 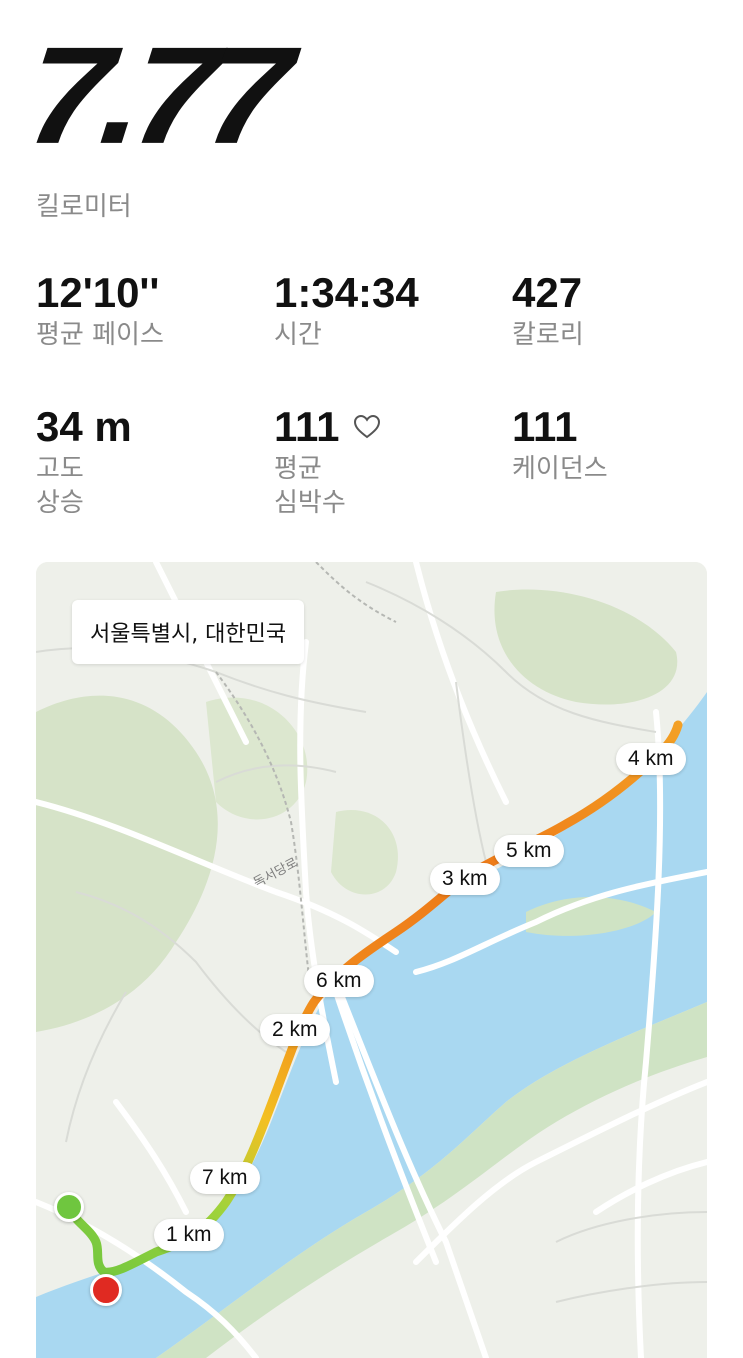 What do you see at coordinates (69, 1207) in the screenshot?
I see `start-pin` at bounding box center [69, 1207].